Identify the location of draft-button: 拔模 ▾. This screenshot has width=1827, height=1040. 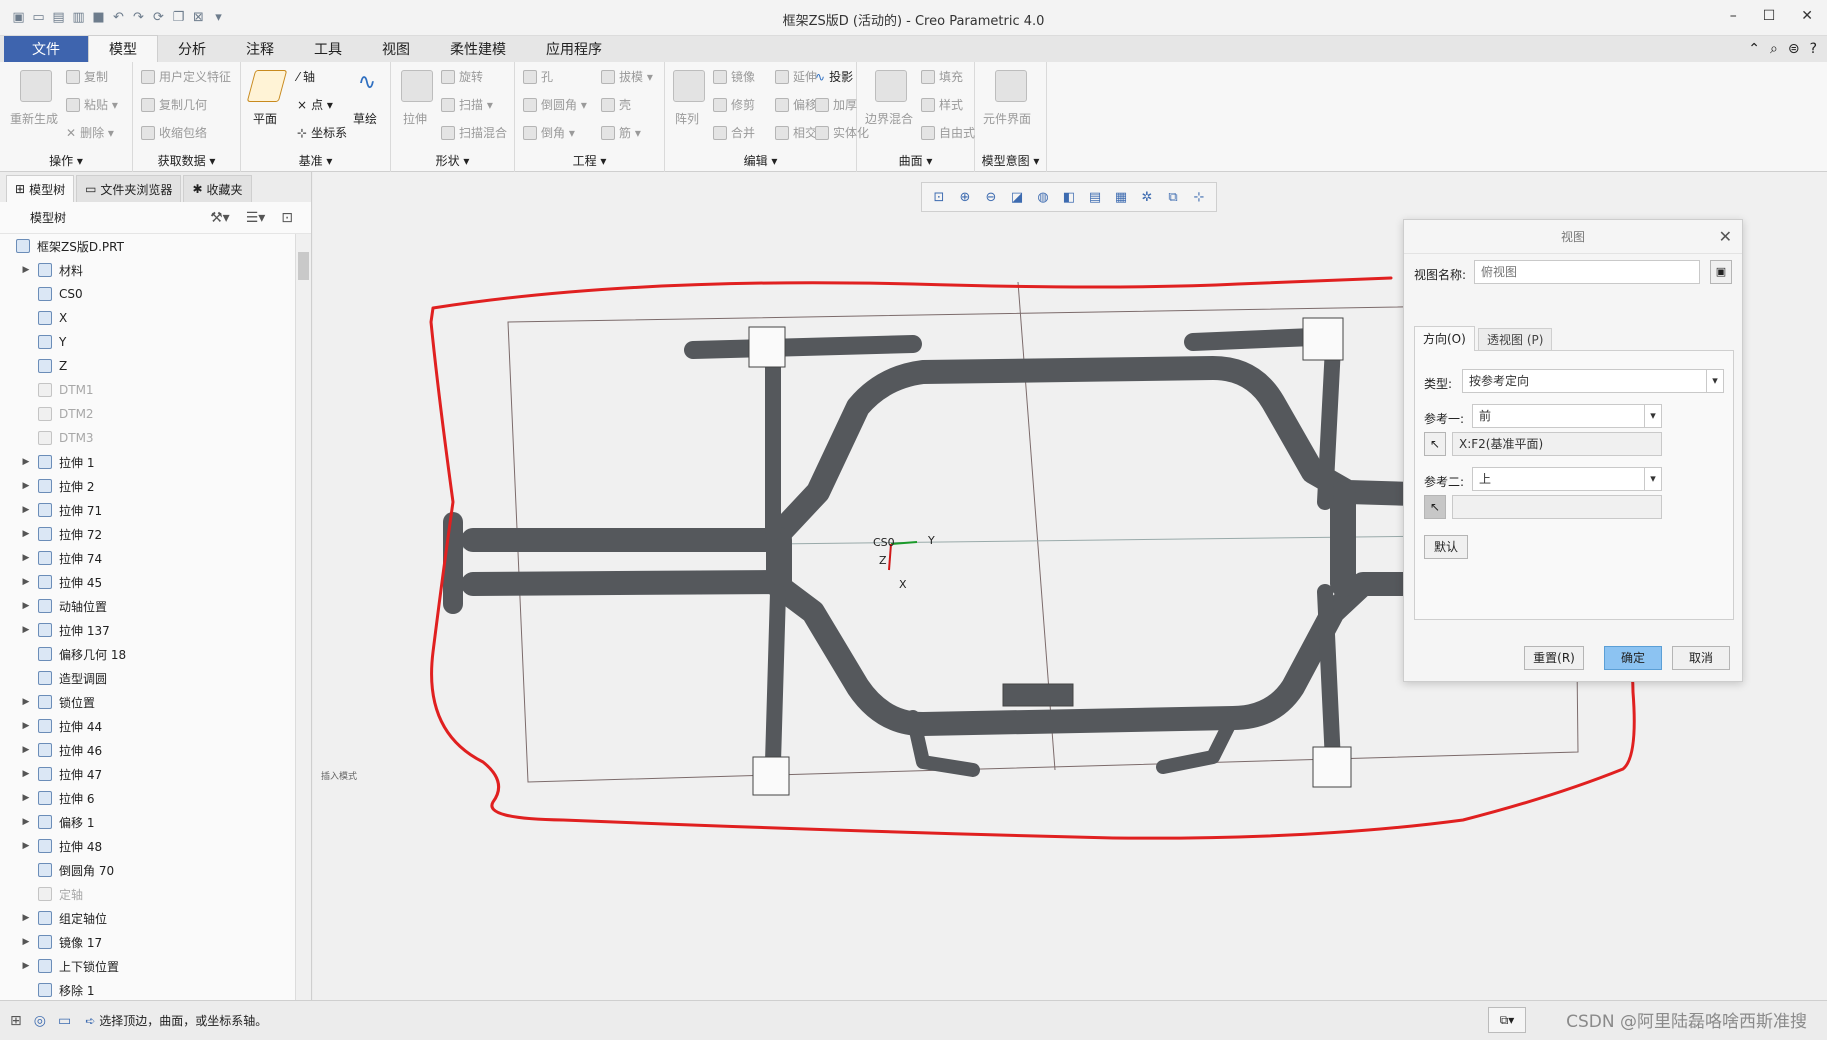
(636, 76).